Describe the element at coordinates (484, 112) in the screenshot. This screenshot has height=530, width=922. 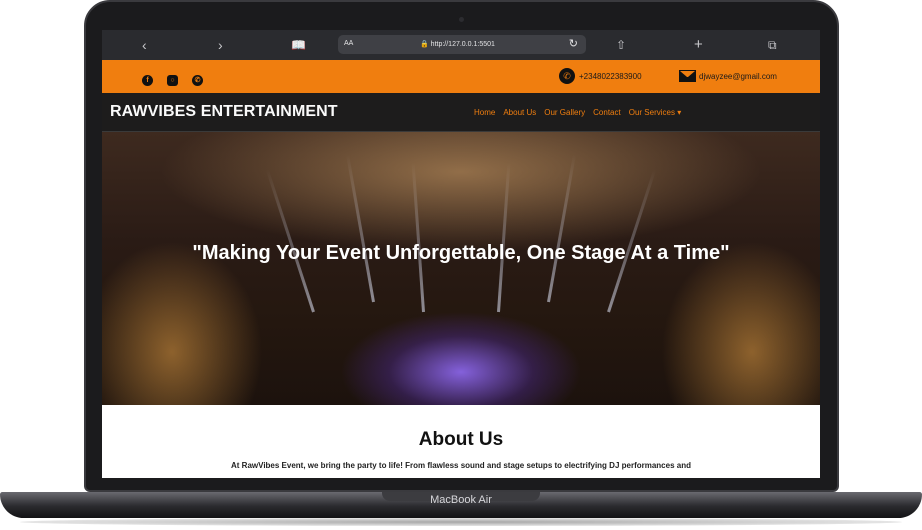
I see `nav-item-home: Home` at that location.